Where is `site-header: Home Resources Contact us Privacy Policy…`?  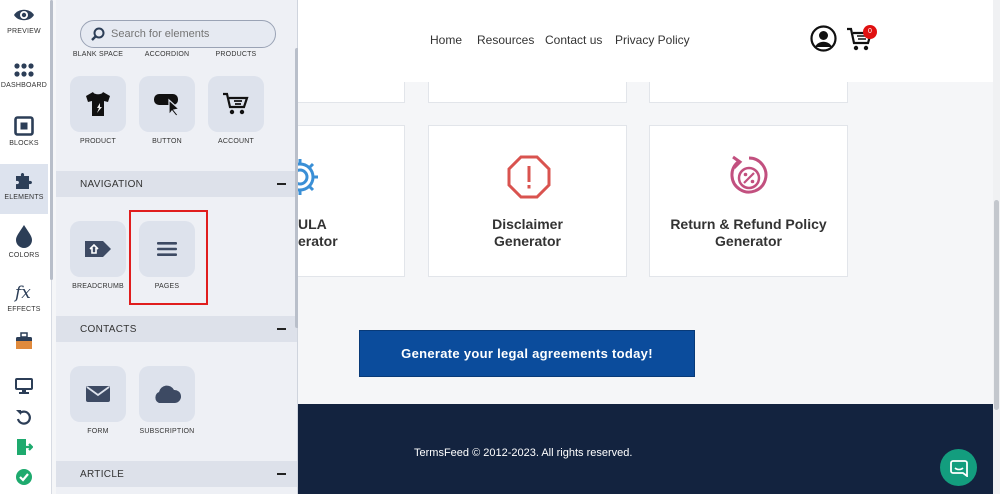
site-header: Home Resources Contact us Privacy Policy… is located at coordinates (649, 41).